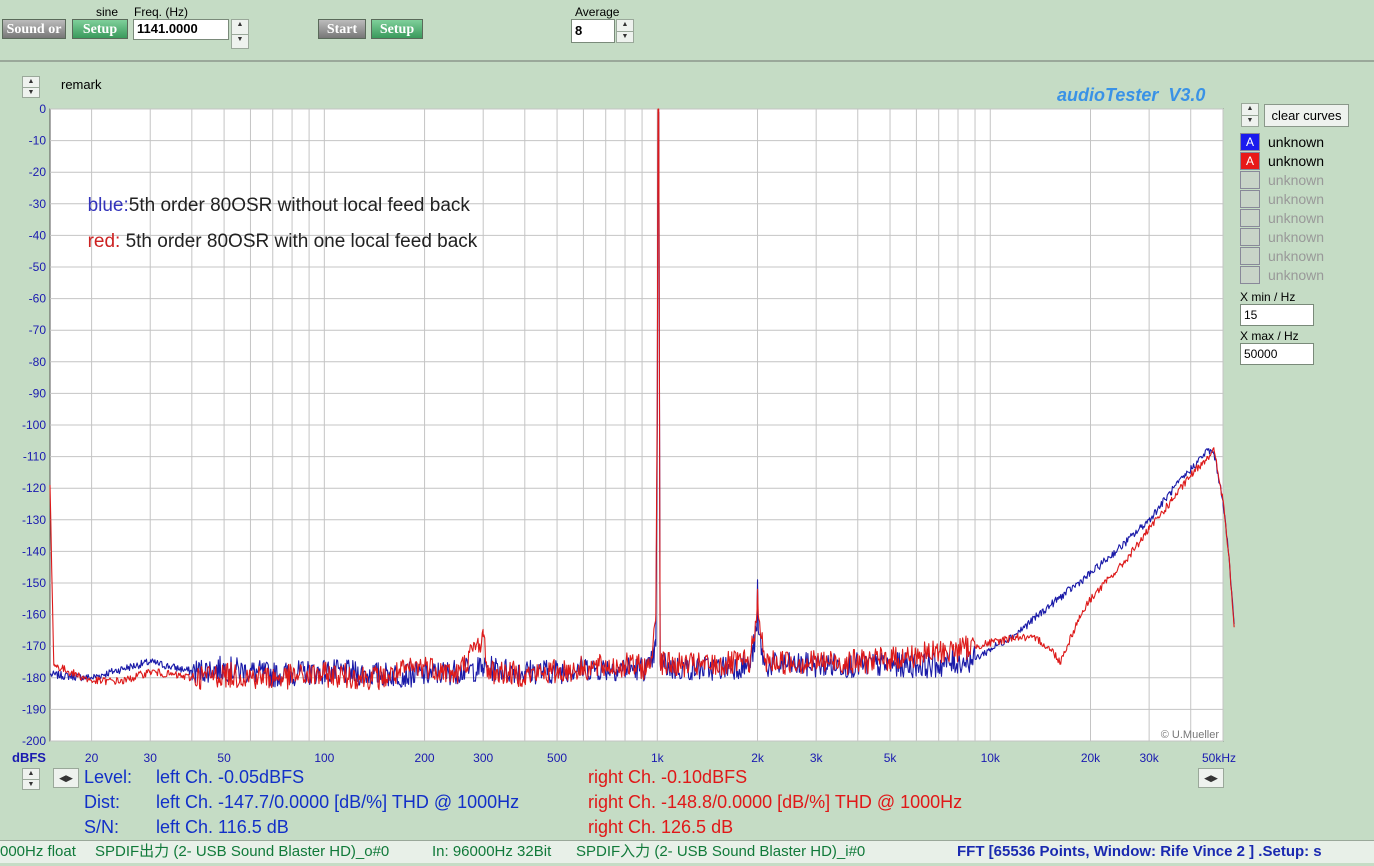 The width and height of the screenshot is (1374, 866). I want to click on status-output-device: SPDIF出力 (2- USB Sound Blaster HD)_o#0, so click(242, 851).